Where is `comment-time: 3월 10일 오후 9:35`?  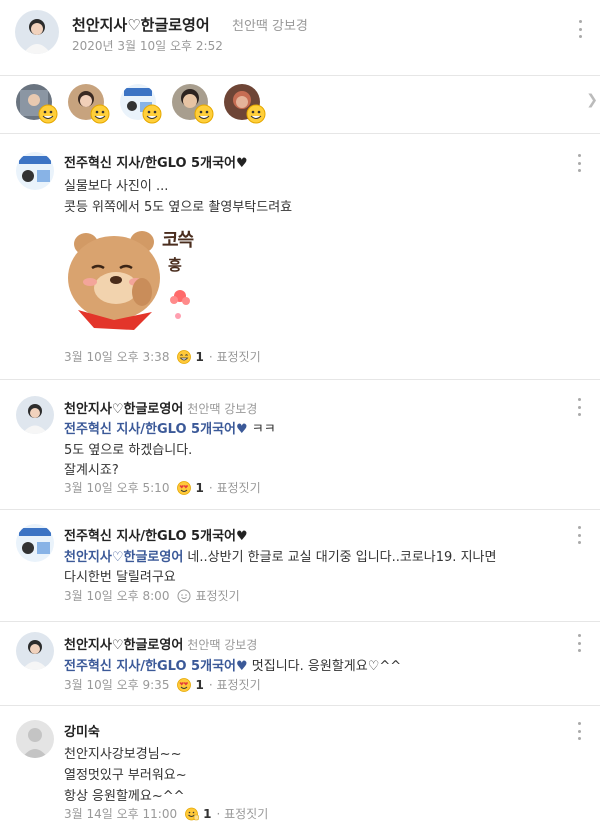
comment-time: 3월 10일 오후 9:35 is located at coordinates (117, 685).